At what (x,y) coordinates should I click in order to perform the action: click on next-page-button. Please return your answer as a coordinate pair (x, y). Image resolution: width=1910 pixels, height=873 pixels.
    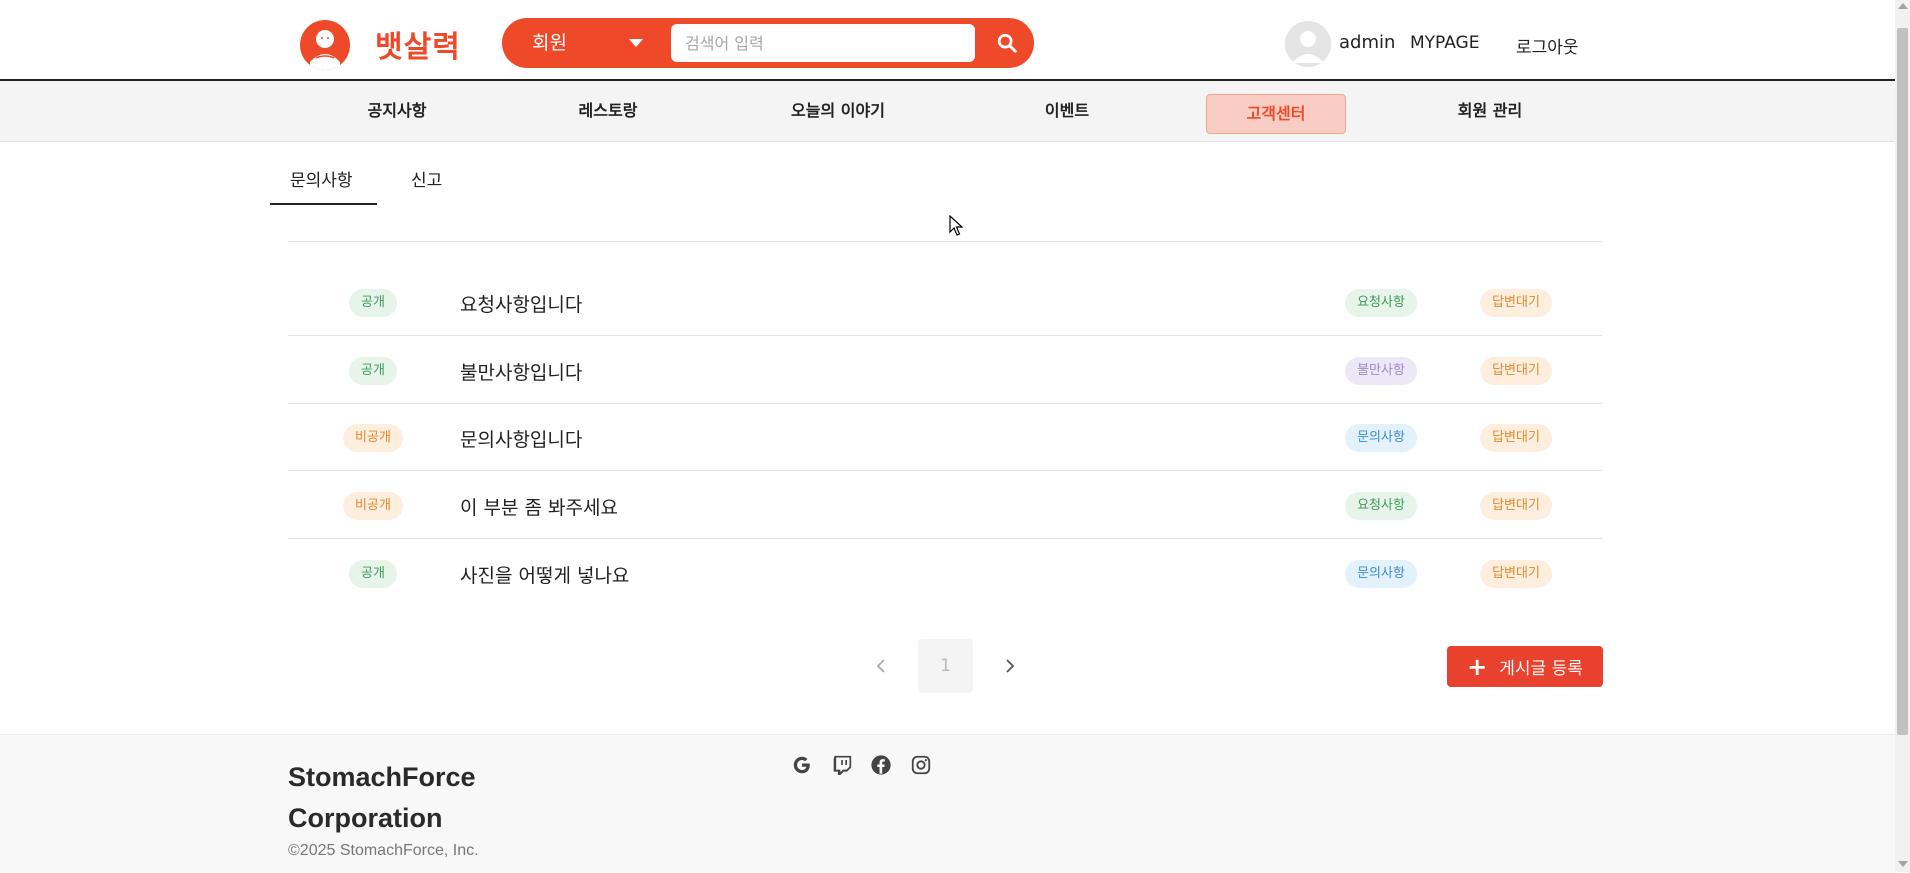
    Looking at the image, I should click on (1010, 666).